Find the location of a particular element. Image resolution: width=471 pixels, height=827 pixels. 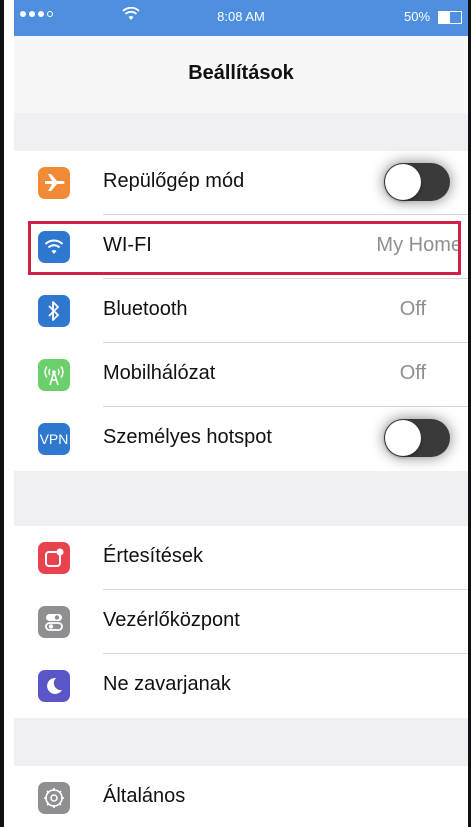

hotspot-toggle is located at coordinates (417, 438).